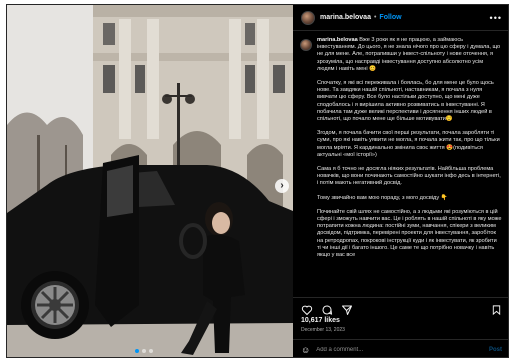 The width and height of the screenshot is (515, 362). I want to click on comment-bar: ☺ Post, so click(400, 348).